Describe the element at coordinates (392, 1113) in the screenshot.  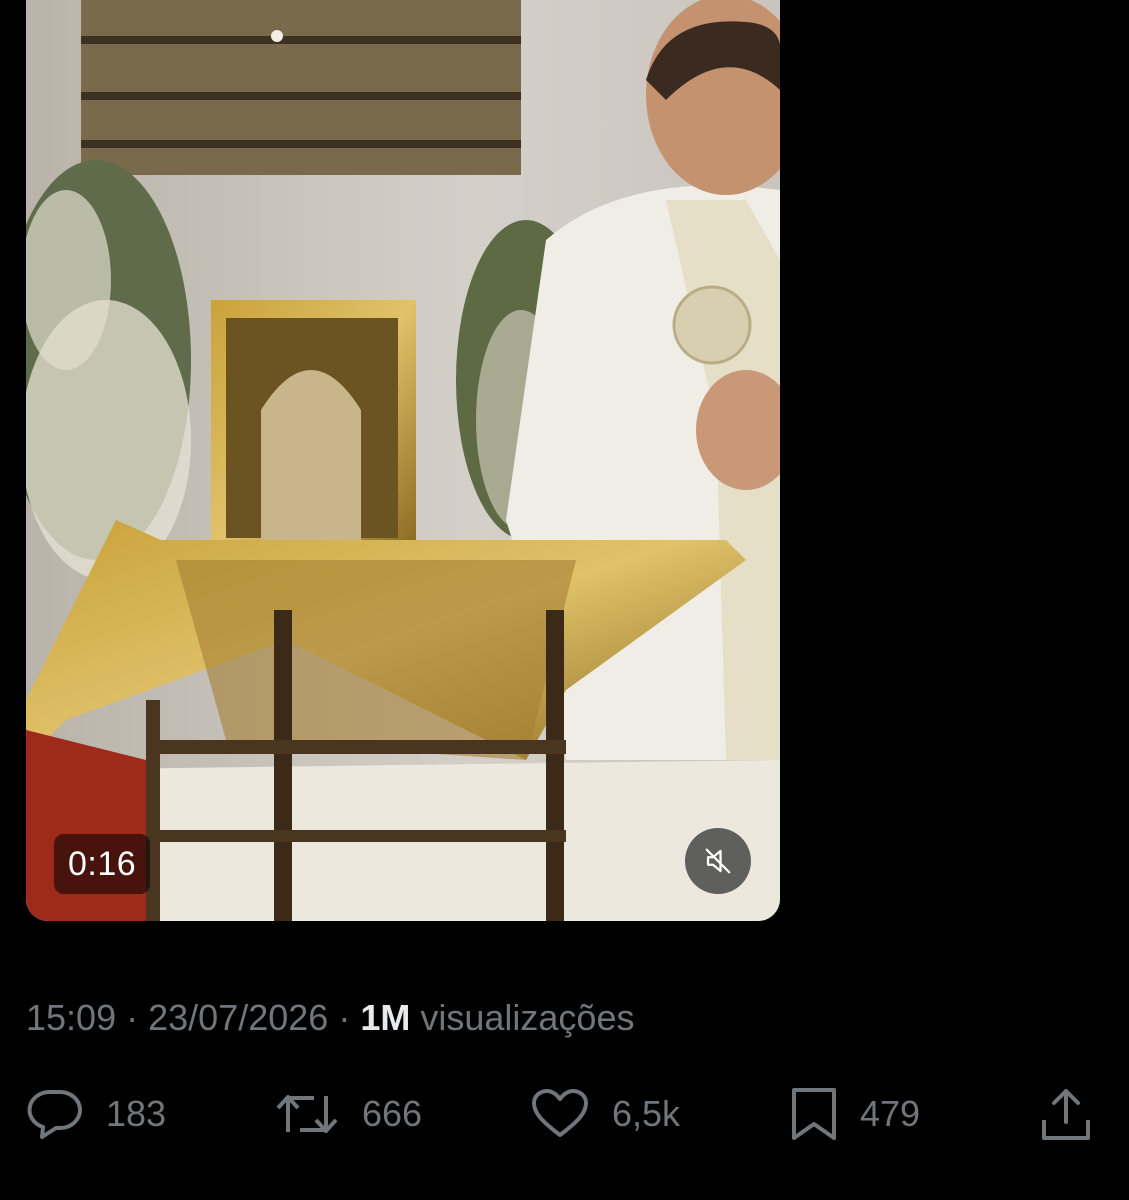
I see `repost-count: 666` at that location.